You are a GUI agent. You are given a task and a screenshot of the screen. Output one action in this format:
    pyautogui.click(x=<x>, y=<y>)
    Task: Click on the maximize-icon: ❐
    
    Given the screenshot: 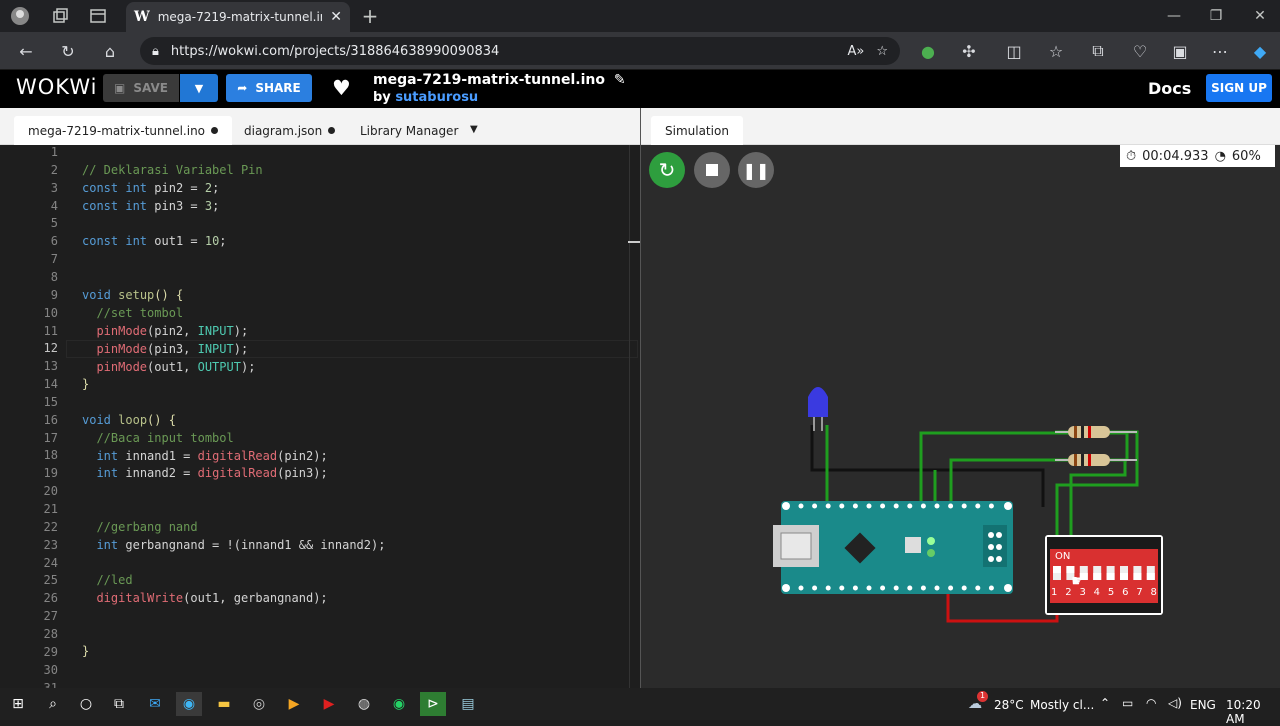 What is the action you would take?
    pyautogui.click(x=1216, y=16)
    